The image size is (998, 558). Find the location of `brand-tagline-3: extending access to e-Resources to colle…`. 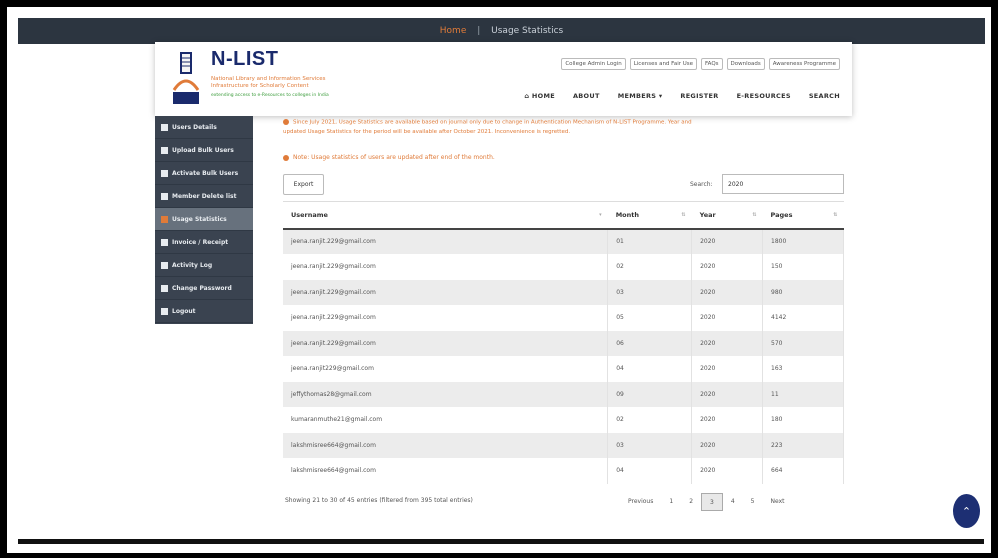

brand-tagline-3: extending access to e-Resources to colle… is located at coordinates (270, 95).